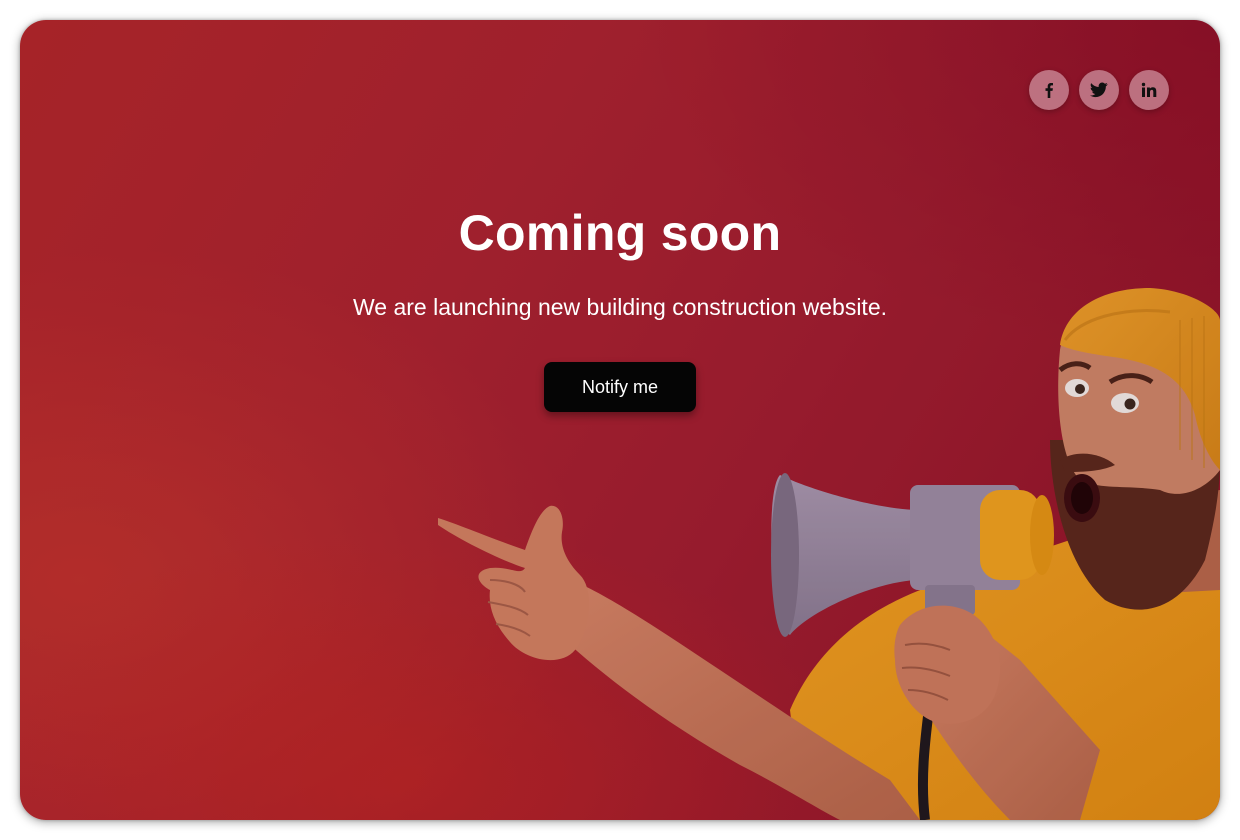 The image size is (1240, 840). I want to click on social-links, so click(1099, 90).